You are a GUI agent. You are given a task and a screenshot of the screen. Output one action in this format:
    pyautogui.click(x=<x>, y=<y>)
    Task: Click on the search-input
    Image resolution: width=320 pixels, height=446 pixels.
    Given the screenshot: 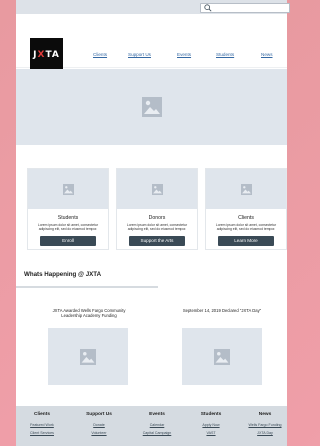 What is the action you would take?
    pyautogui.click(x=245, y=8)
    